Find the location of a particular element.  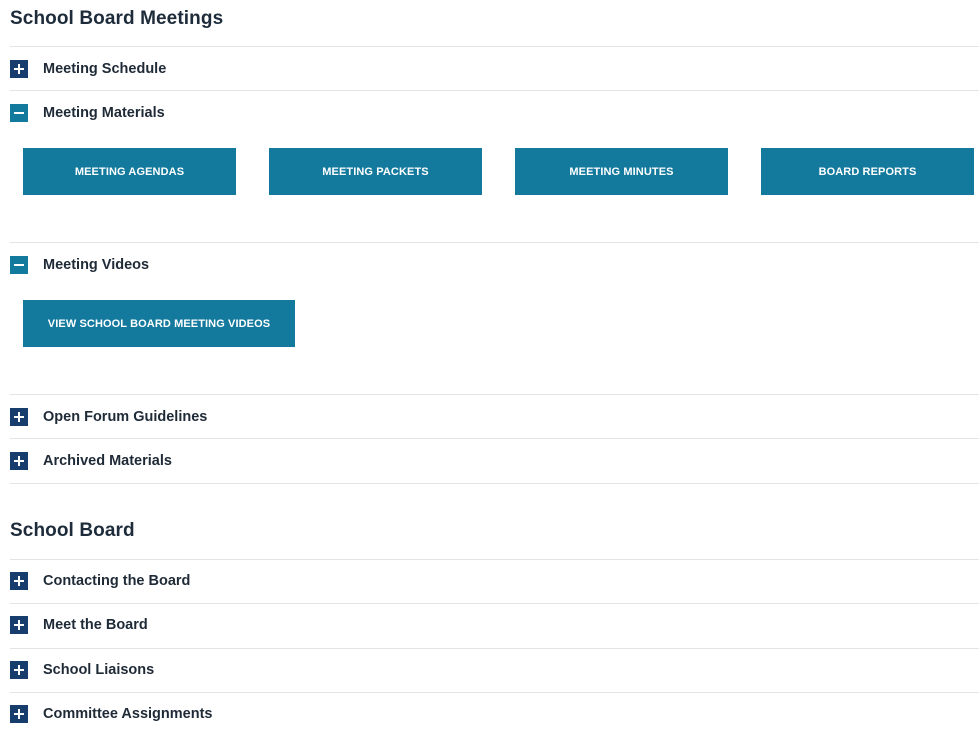

accordion-label: Meeting Schedule is located at coordinates (105, 69).